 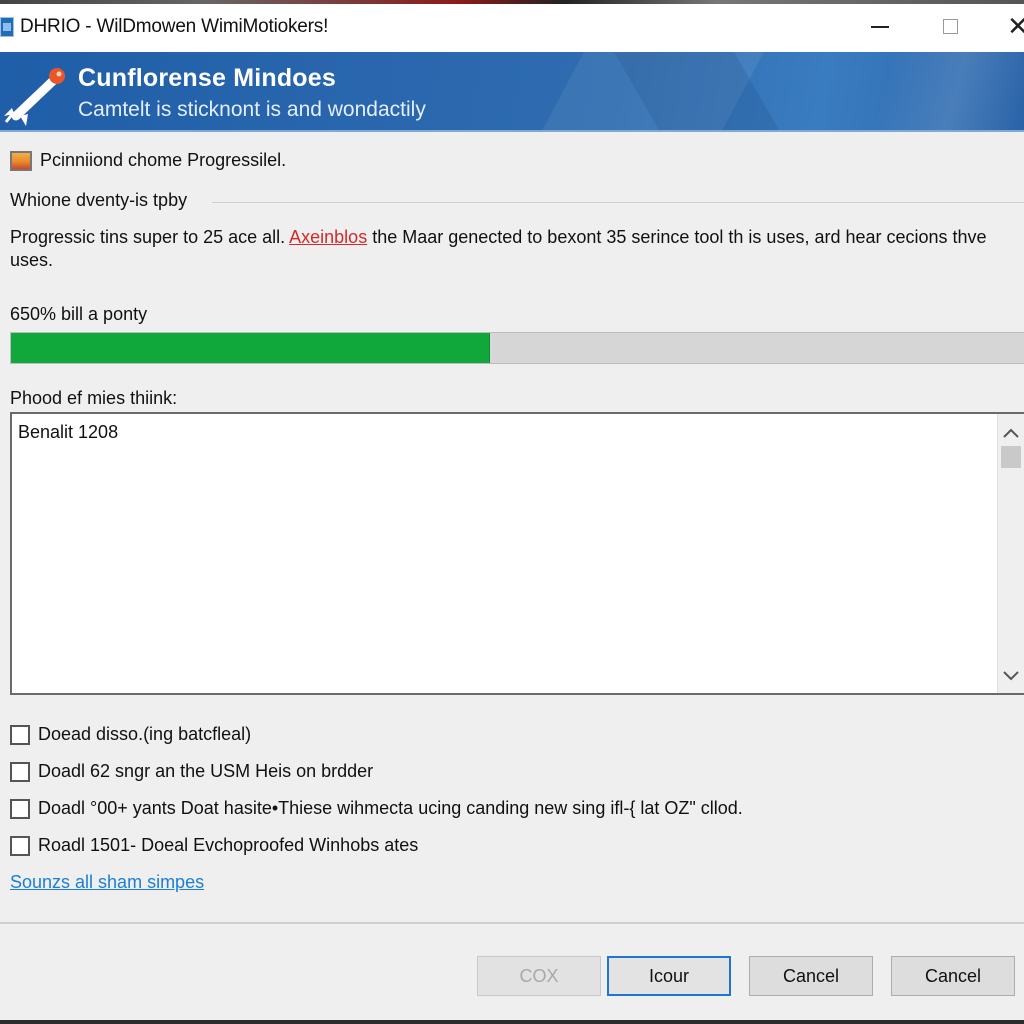 I want to click on close-button: ✕, so click(x=1007, y=26).